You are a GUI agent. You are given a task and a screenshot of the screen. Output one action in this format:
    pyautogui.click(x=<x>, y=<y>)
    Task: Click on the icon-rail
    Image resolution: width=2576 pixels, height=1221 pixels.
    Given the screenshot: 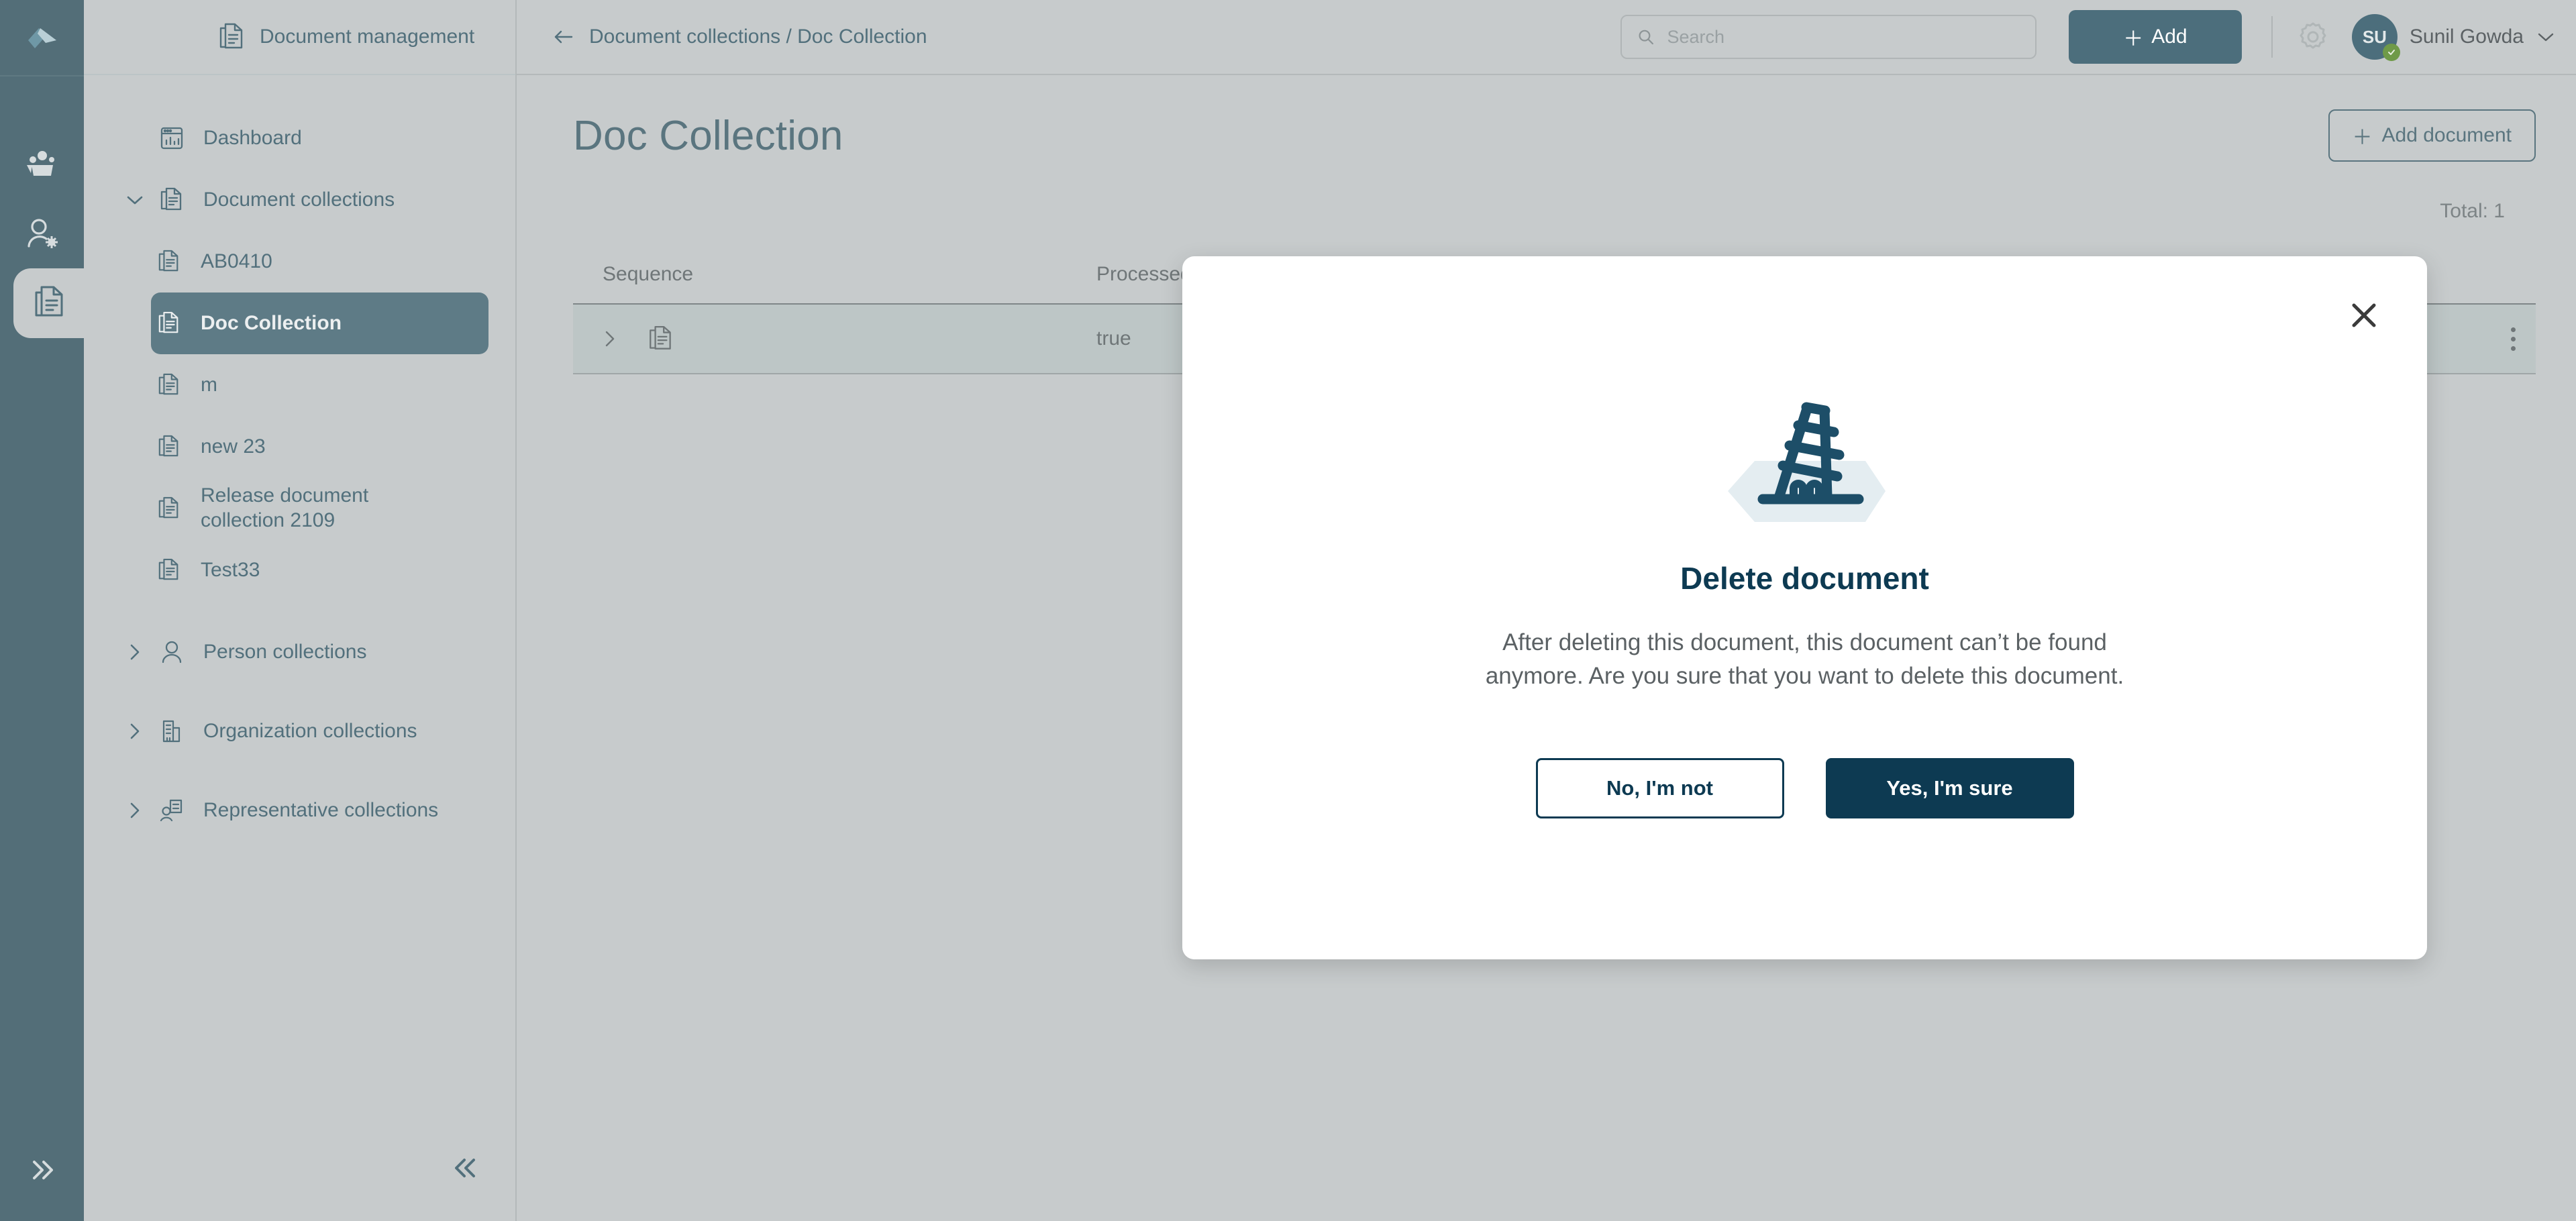 What is the action you would take?
    pyautogui.click(x=42, y=610)
    